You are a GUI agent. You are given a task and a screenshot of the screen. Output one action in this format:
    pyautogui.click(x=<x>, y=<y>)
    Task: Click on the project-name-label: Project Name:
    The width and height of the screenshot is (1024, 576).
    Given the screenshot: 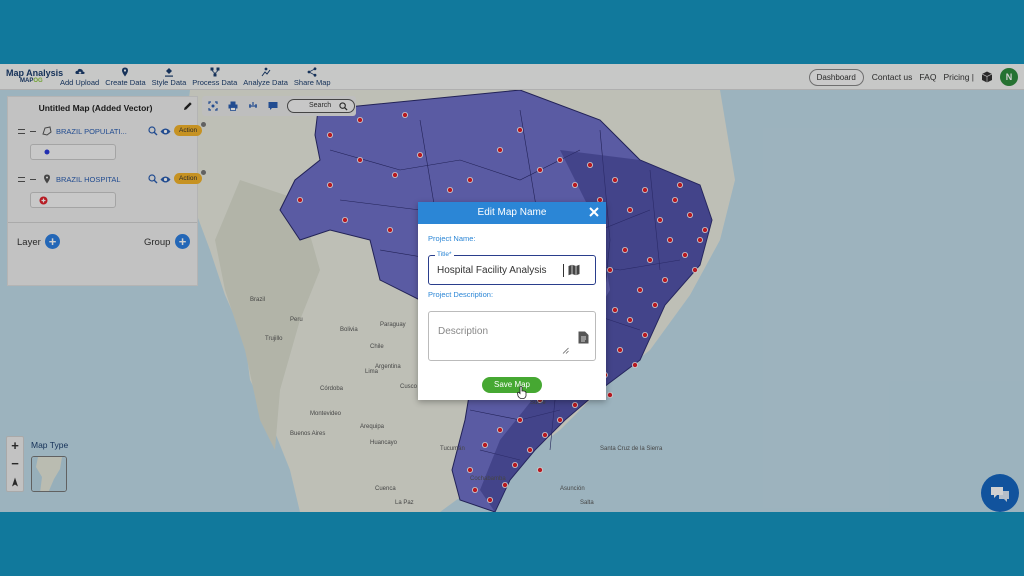 What is the action you would take?
    pyautogui.click(x=452, y=238)
    